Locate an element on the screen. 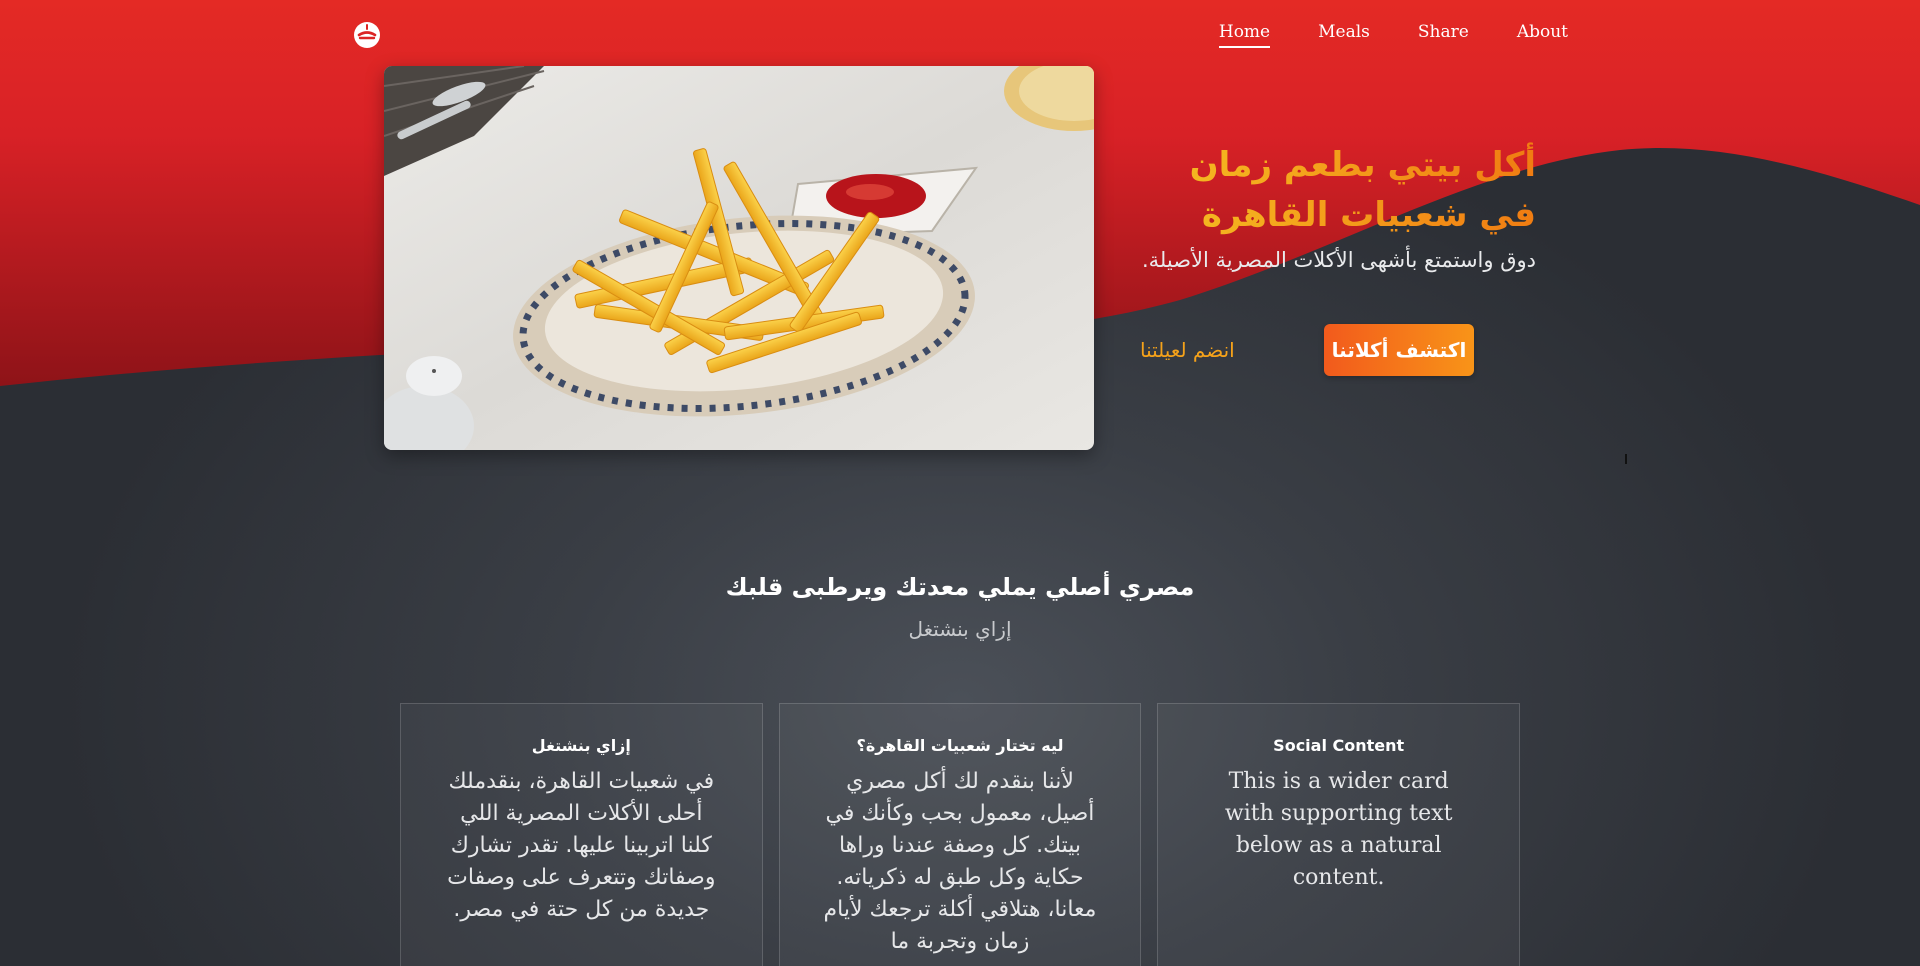  hero-image is located at coordinates (739, 258).